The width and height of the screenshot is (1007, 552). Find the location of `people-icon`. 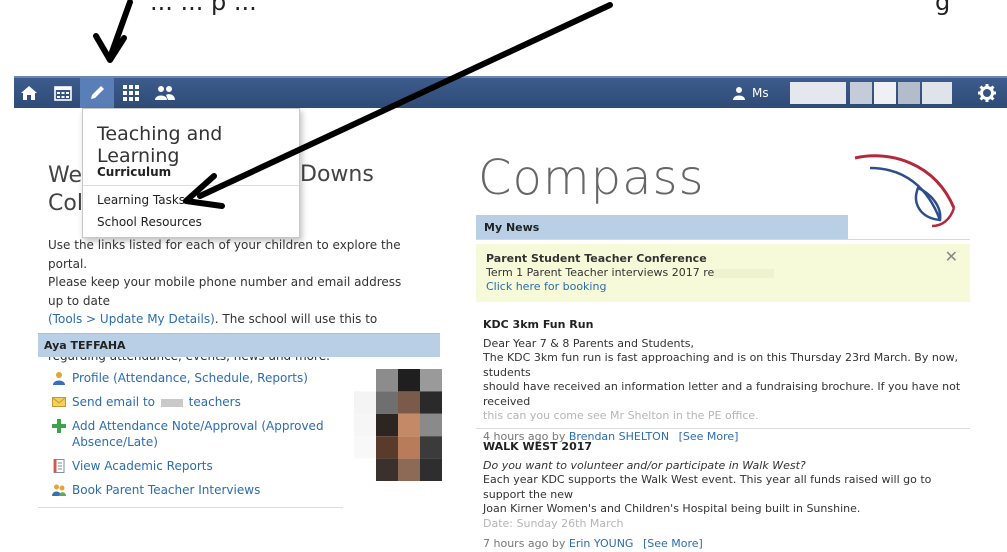

people-icon is located at coordinates (165, 93).